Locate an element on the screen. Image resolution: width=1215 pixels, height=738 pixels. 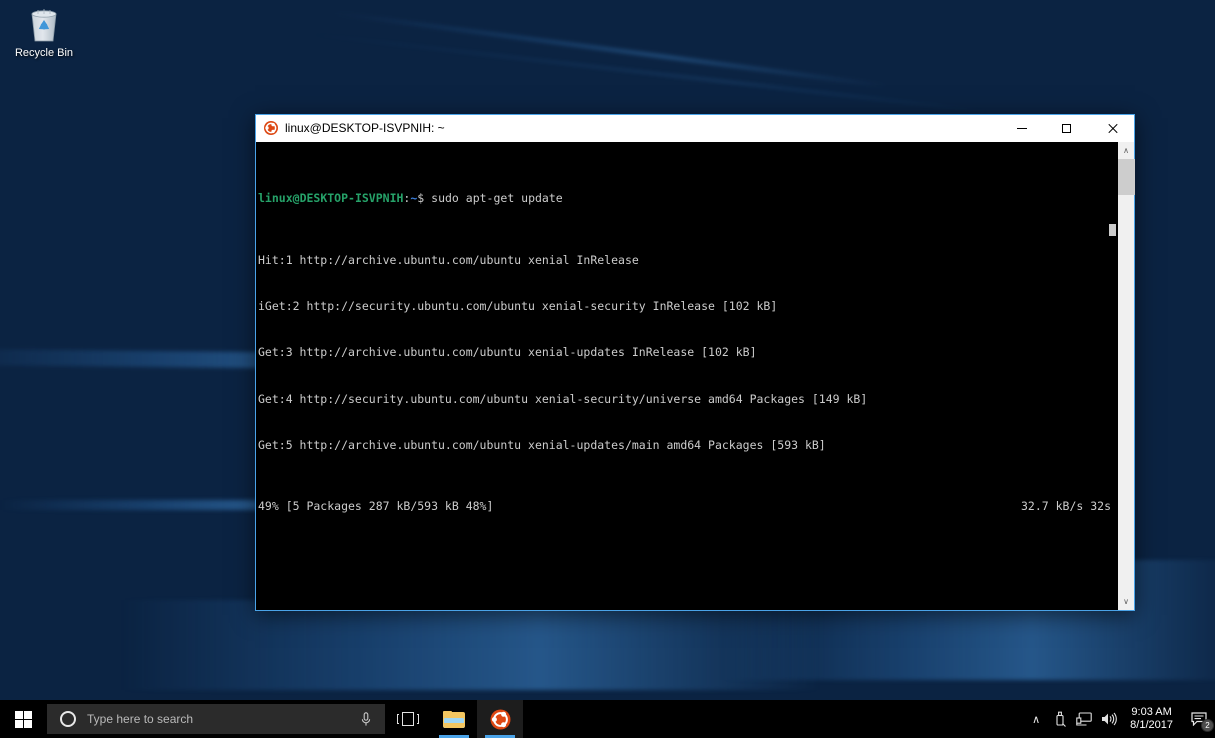
close-button is located at coordinates (1111, 128).